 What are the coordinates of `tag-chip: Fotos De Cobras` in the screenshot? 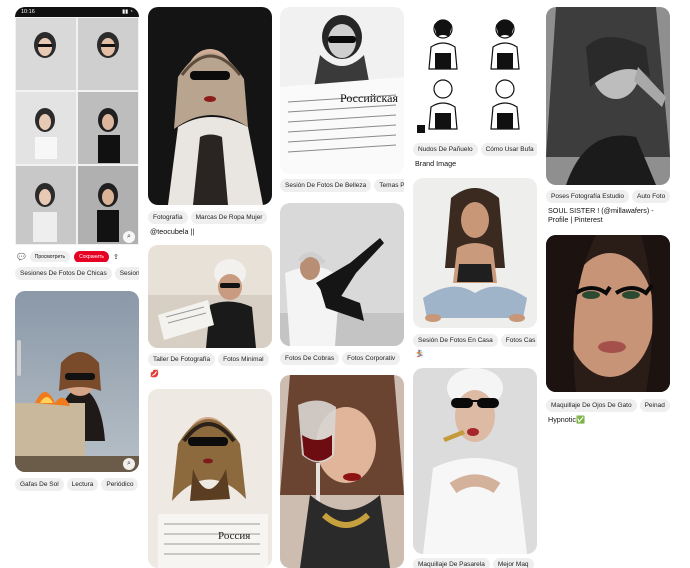 It's located at (310, 358).